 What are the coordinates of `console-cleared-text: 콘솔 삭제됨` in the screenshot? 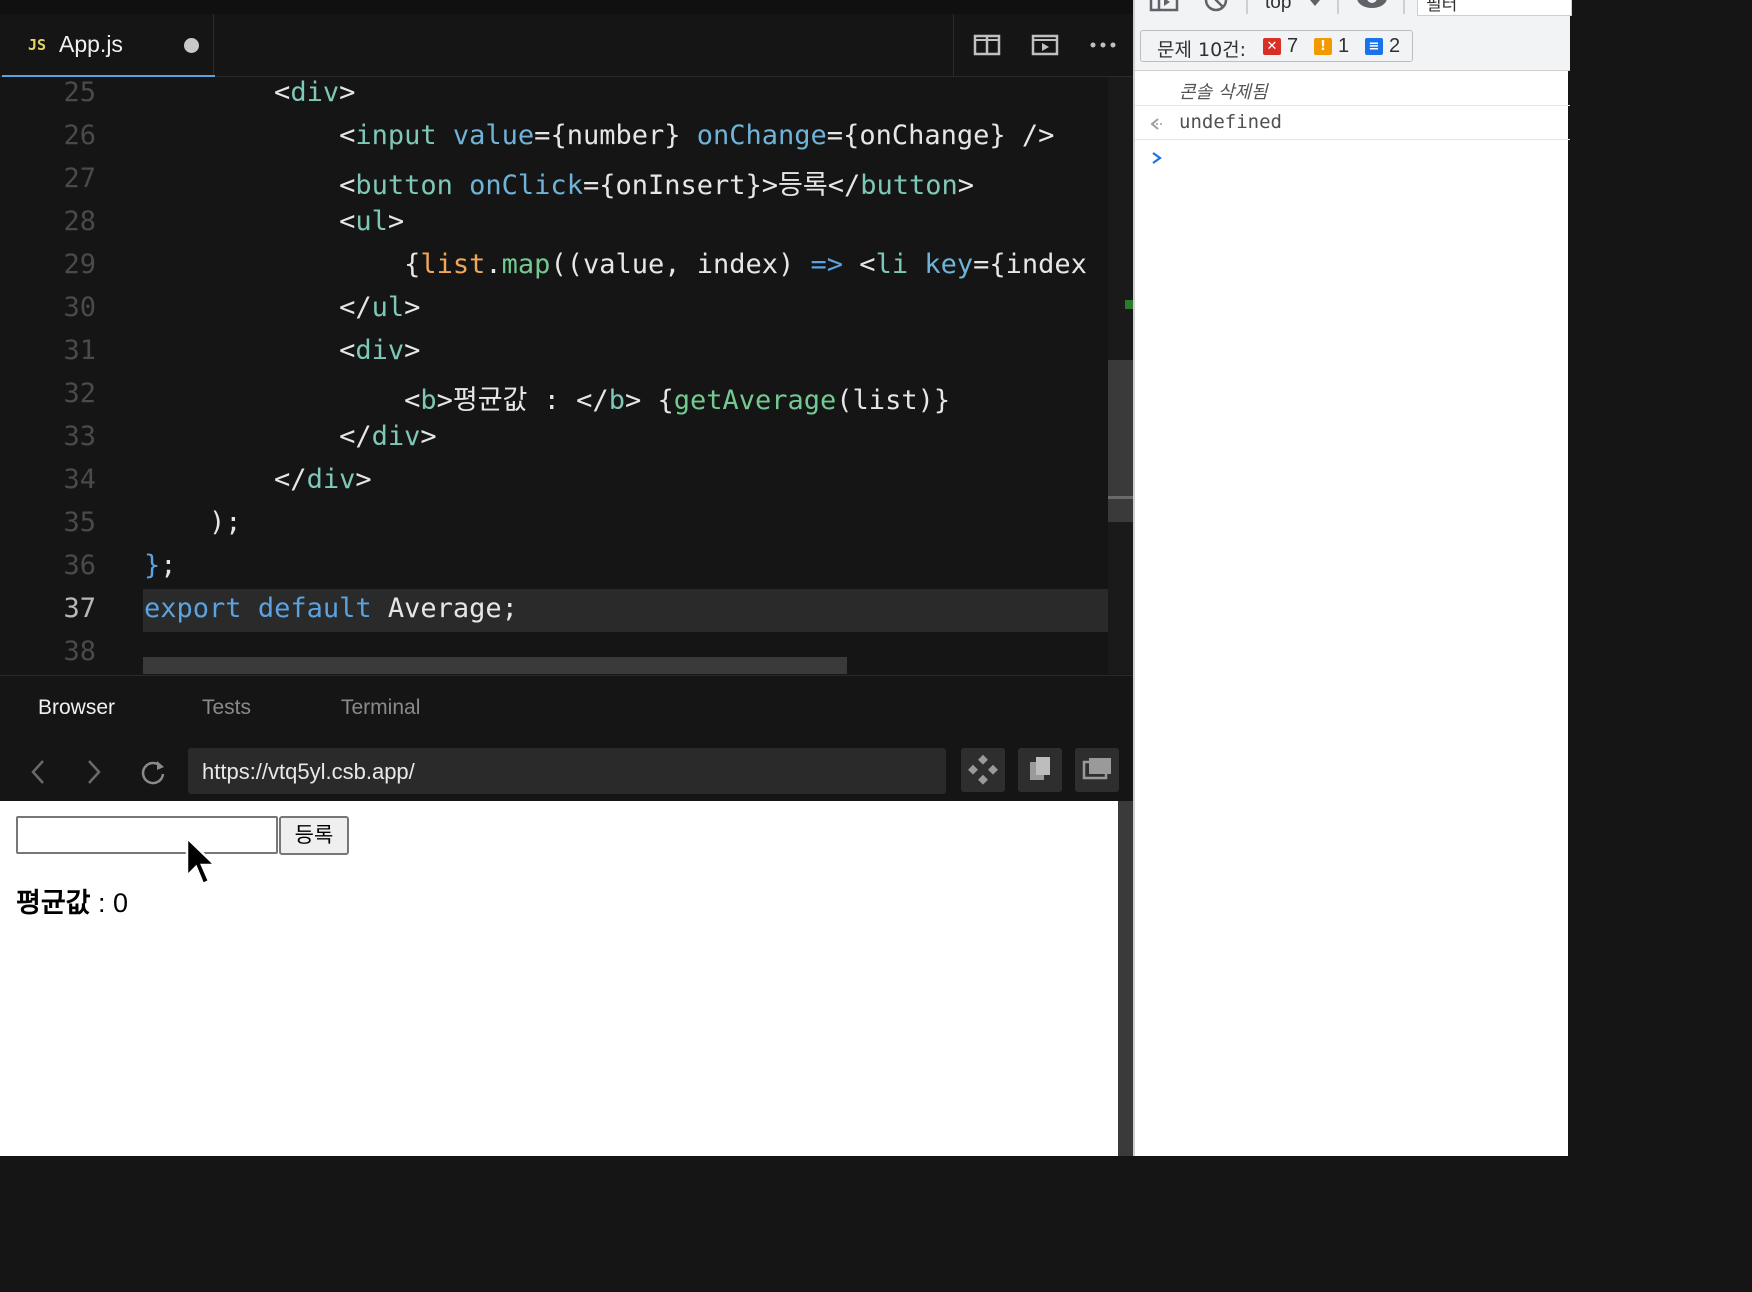 It's located at (1223, 92).